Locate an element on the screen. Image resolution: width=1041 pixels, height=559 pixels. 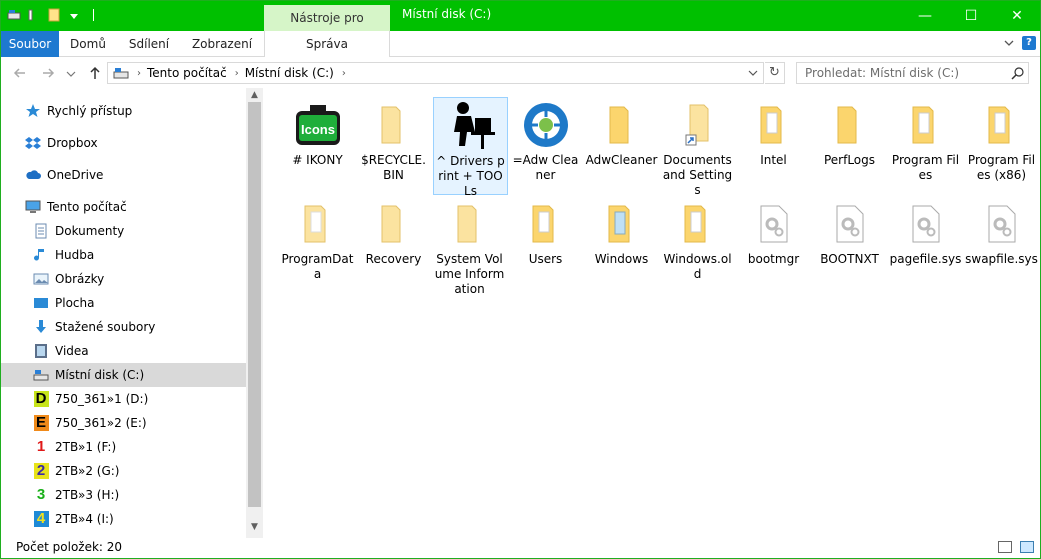
list-item: BOOTNXT is located at coordinates (849, 231).